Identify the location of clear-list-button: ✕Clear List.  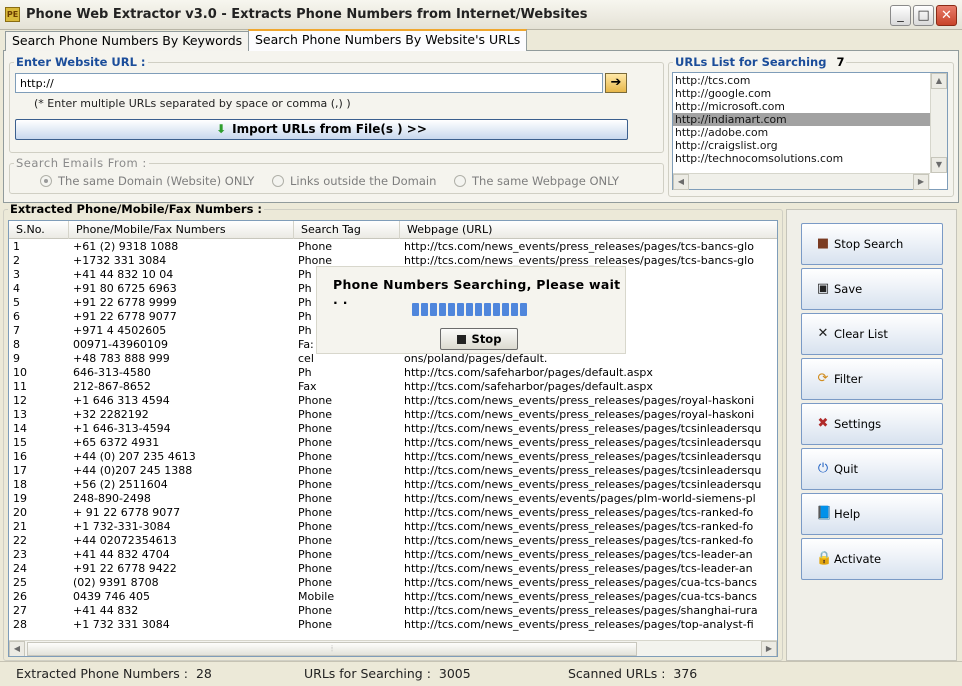
(872, 334).